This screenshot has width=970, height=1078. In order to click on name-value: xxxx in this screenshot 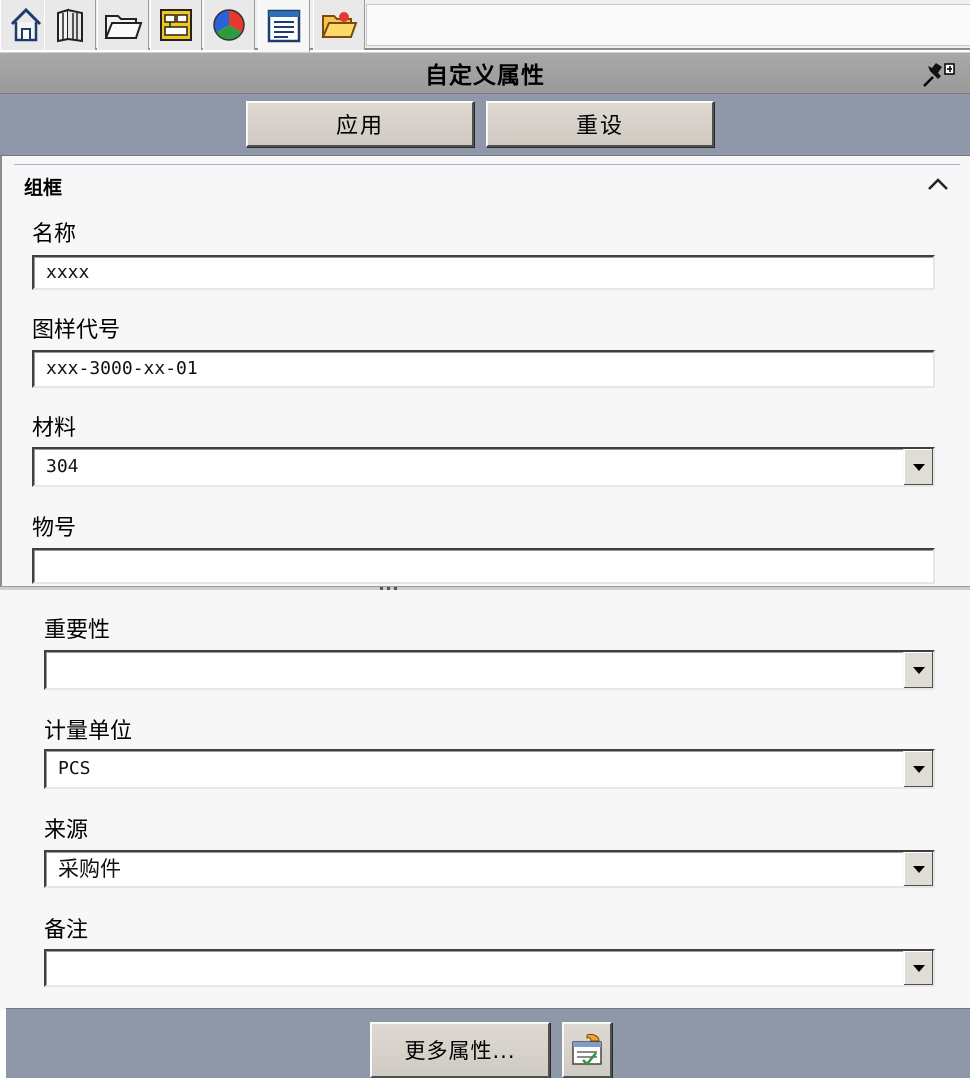, I will do `click(68, 272)`.